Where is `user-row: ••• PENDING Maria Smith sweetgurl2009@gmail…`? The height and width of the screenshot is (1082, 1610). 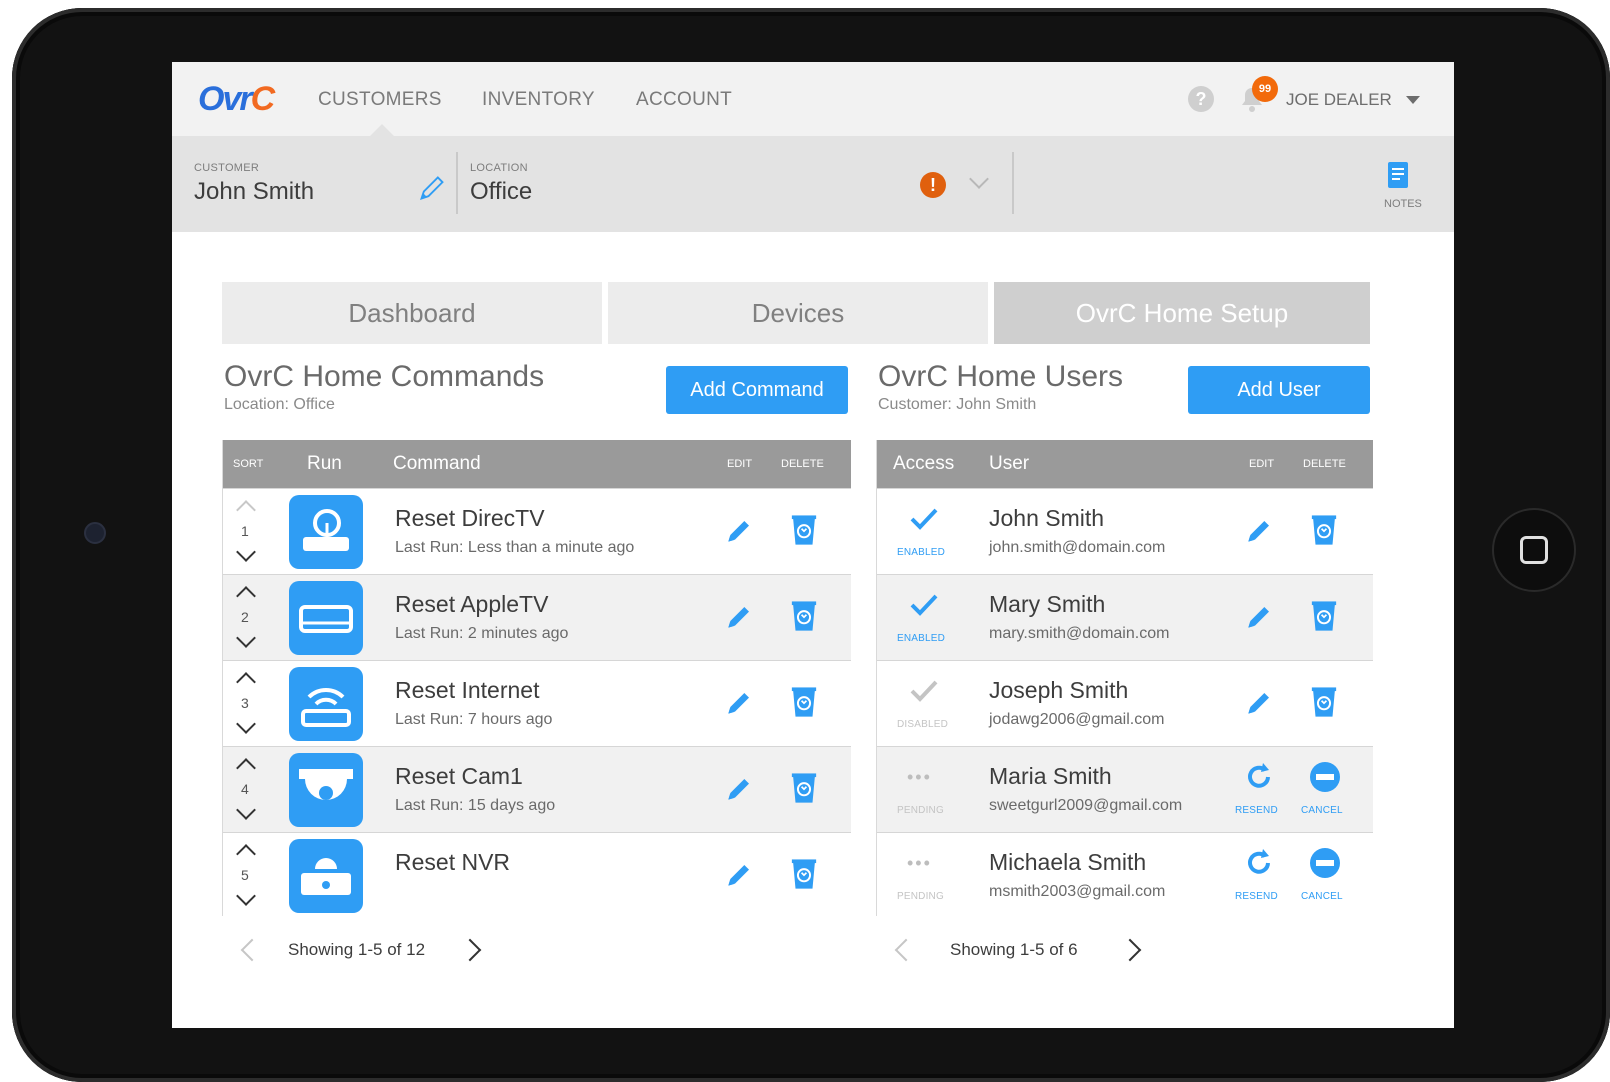
user-row: ••• PENDING Maria Smith sweetgurl2009@gmail… is located at coordinates (1125, 789).